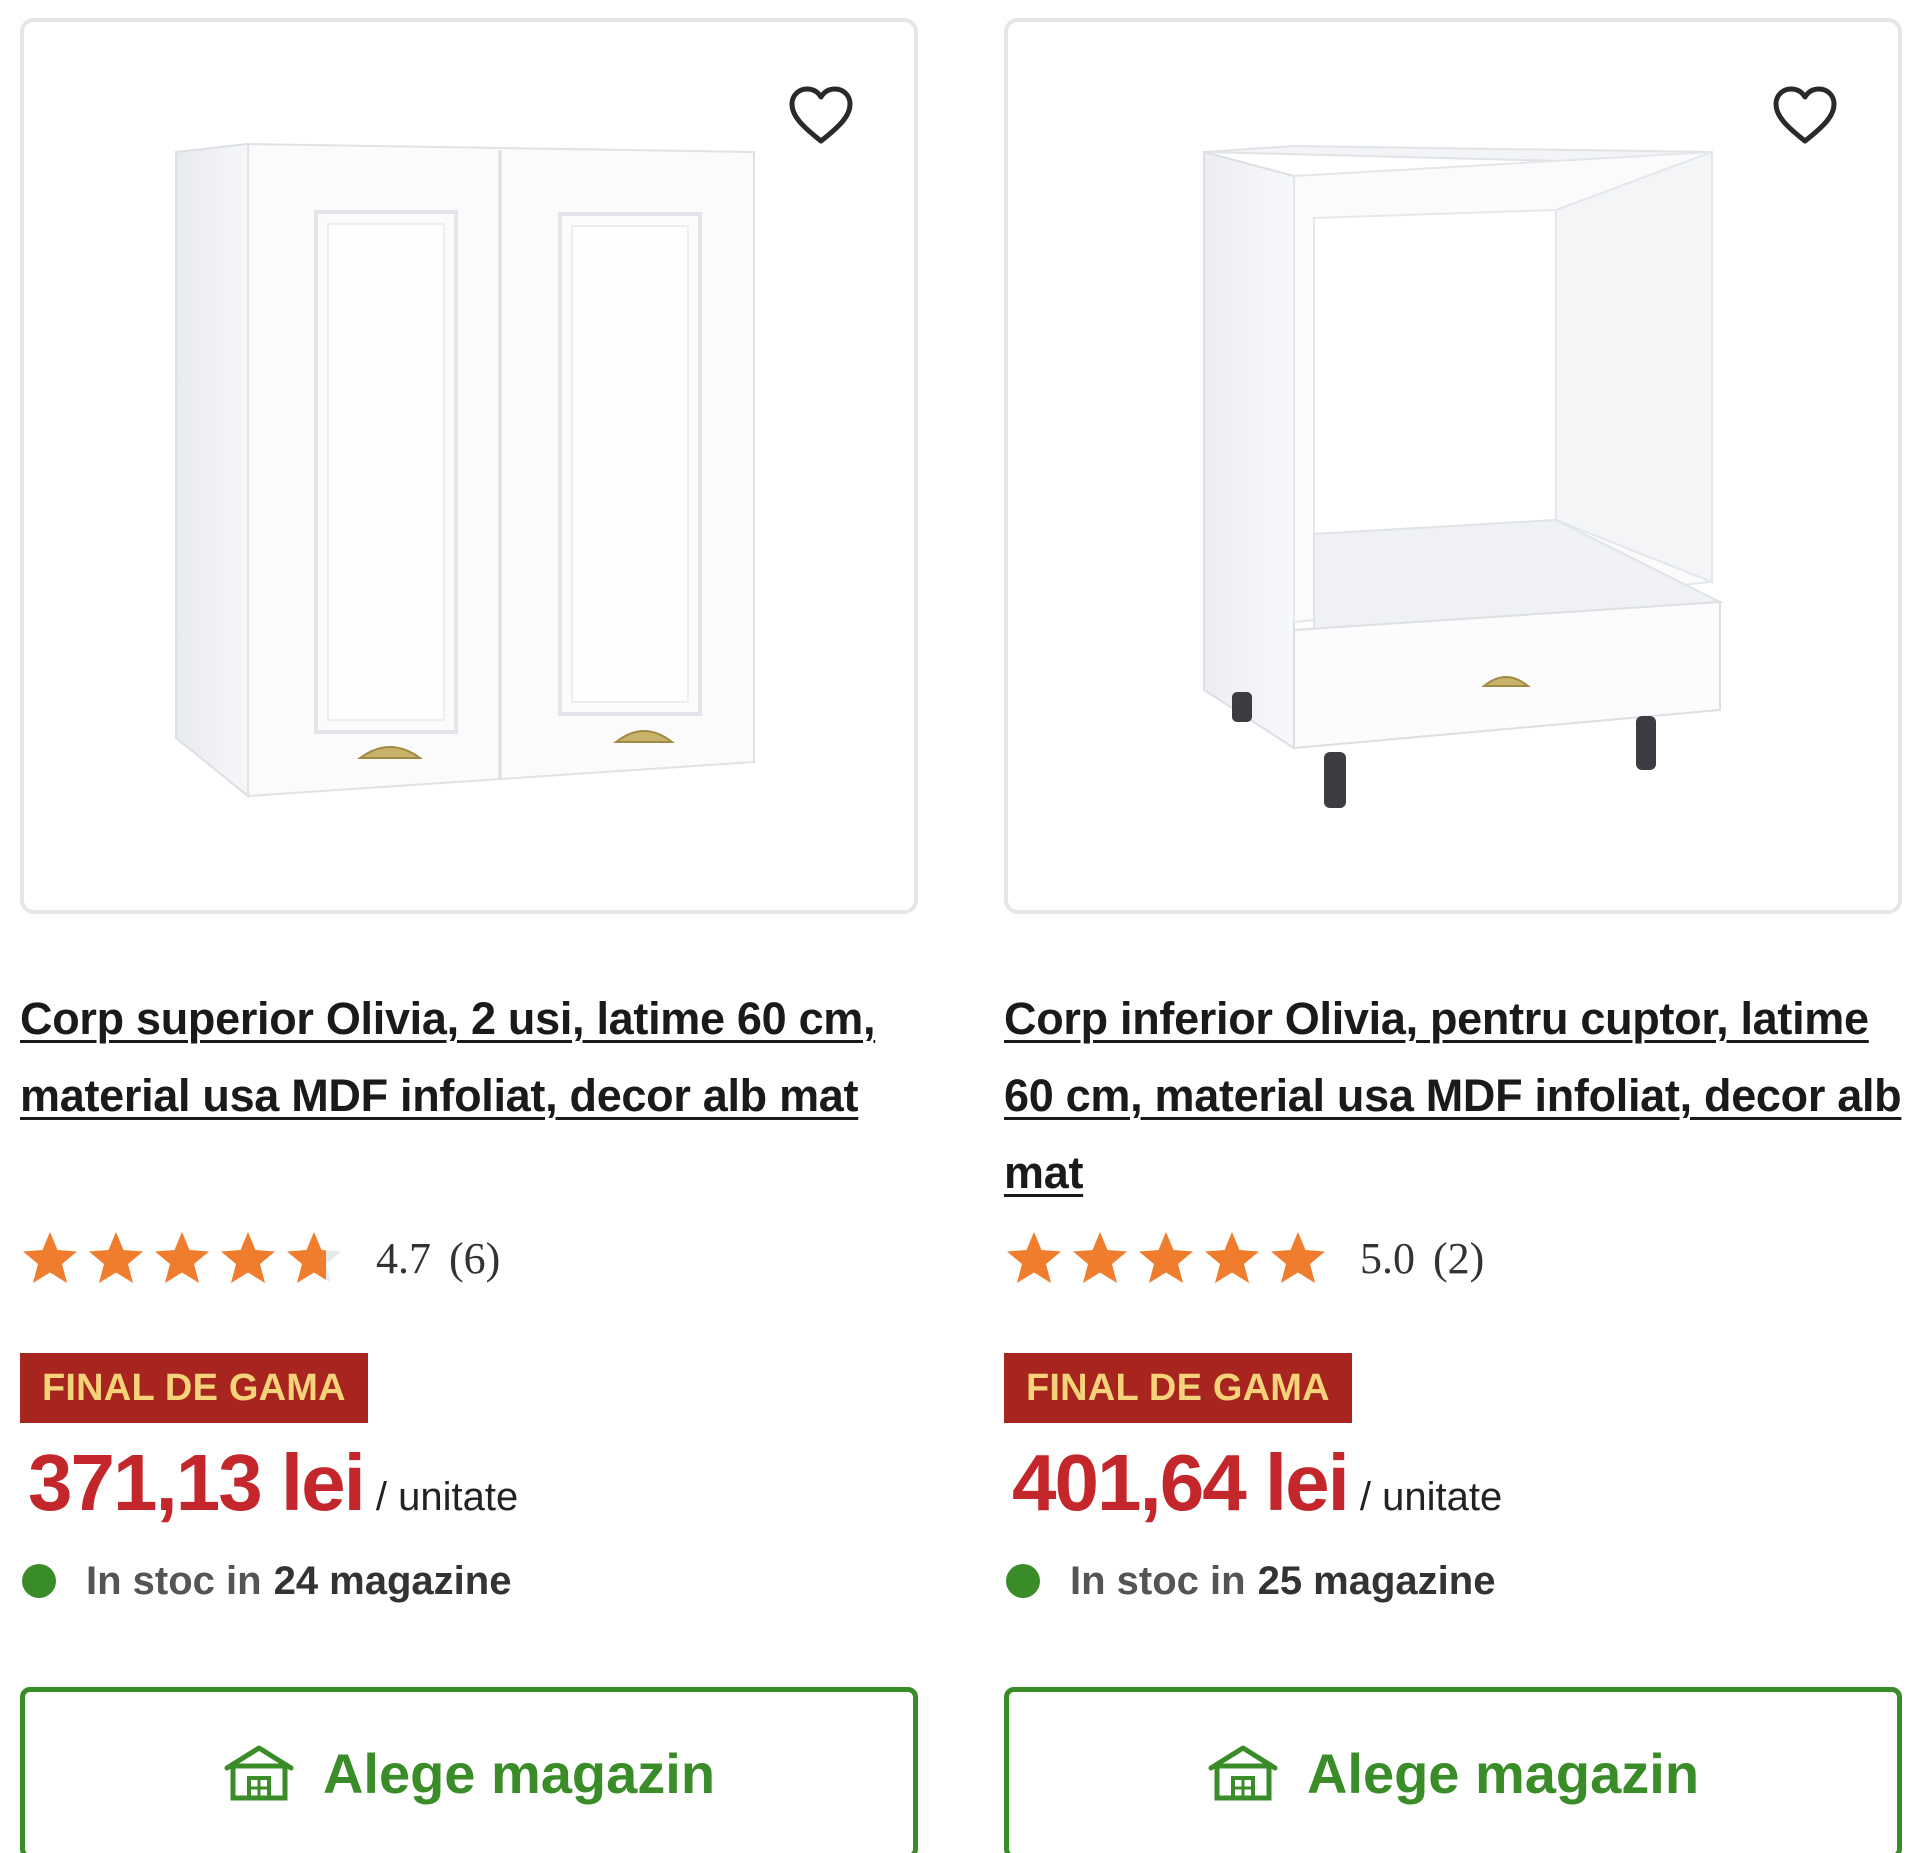  What do you see at coordinates (465, 470) in the screenshot?
I see `product-image-upper-cabinet` at bounding box center [465, 470].